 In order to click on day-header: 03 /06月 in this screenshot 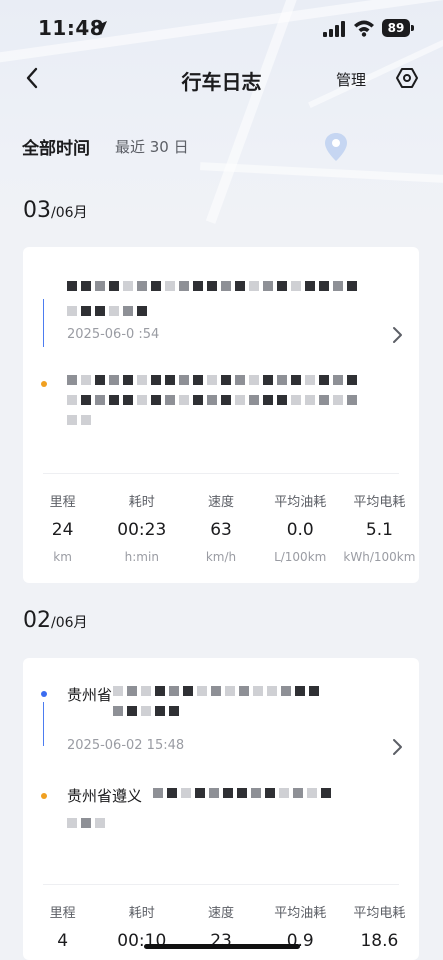, I will do `click(55, 210)`.